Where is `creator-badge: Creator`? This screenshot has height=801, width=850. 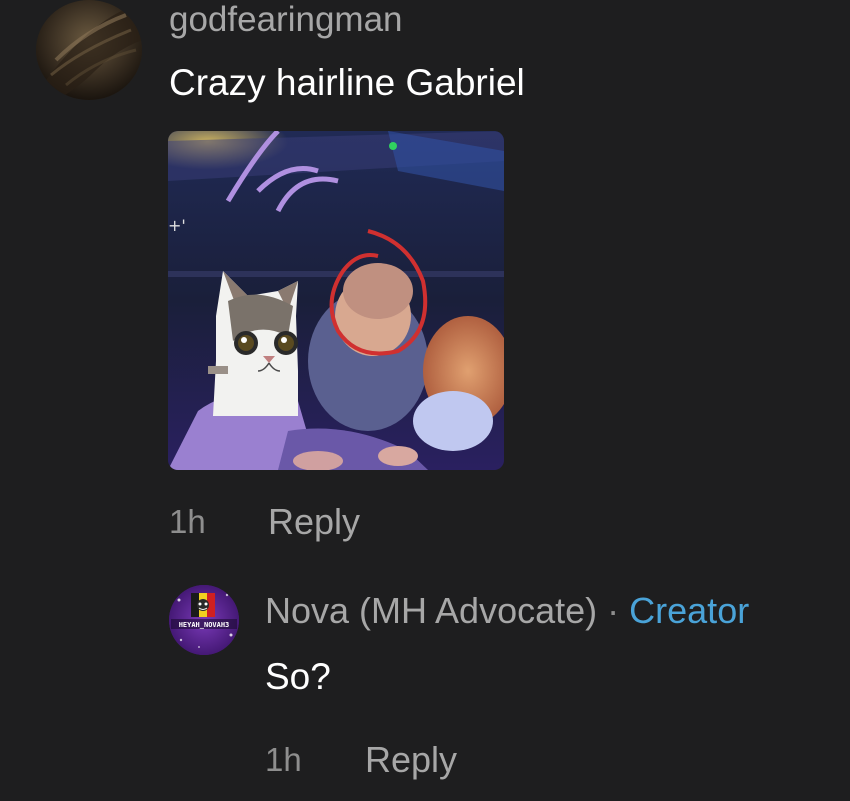 creator-badge: Creator is located at coordinates (689, 610).